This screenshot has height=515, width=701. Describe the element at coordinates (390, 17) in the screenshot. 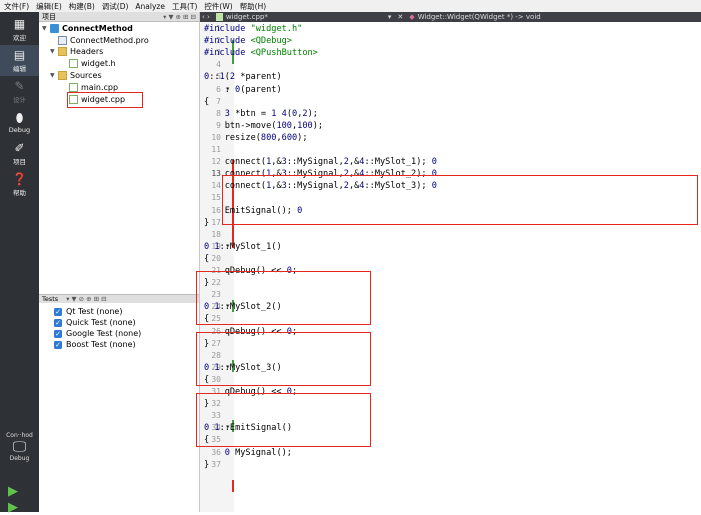

I see `chevron-down-icon: ▾` at that location.